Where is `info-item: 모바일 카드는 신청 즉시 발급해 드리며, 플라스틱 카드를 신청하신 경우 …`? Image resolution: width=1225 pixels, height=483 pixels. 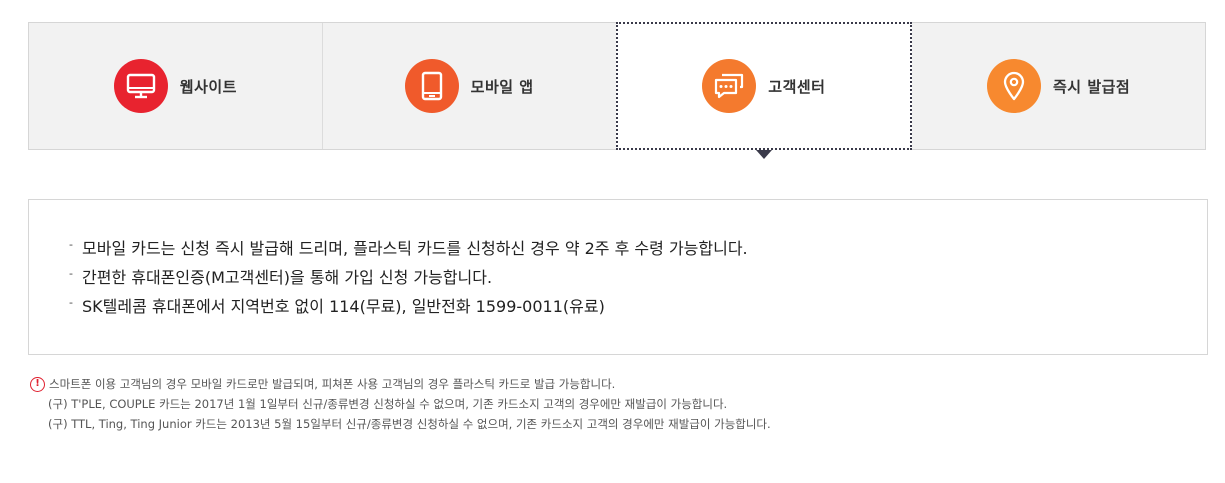
info-item: 모바일 카드는 신청 즉시 발급해 드리며, 플라스틱 카드를 신청하신 경우 … is located at coordinates (638, 246).